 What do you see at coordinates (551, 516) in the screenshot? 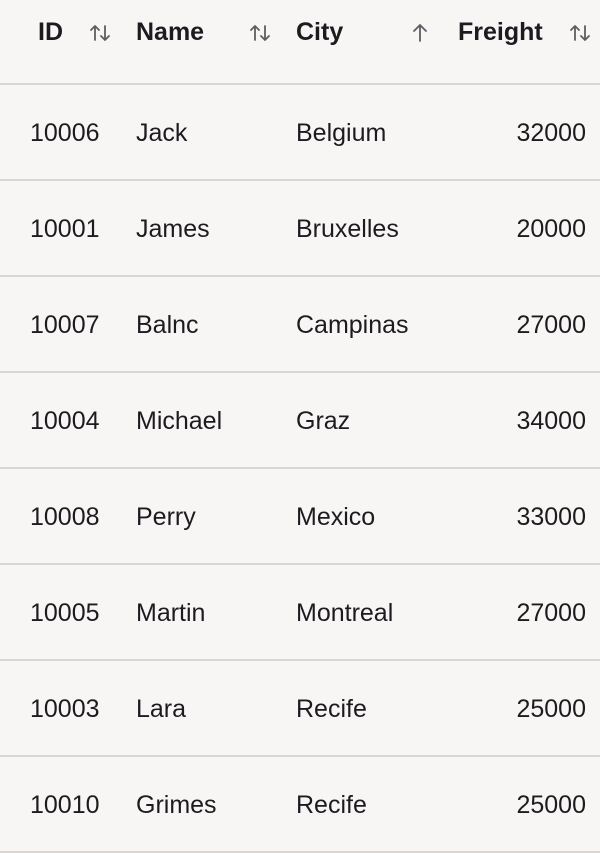
I see `cell-freight: 33000` at bounding box center [551, 516].